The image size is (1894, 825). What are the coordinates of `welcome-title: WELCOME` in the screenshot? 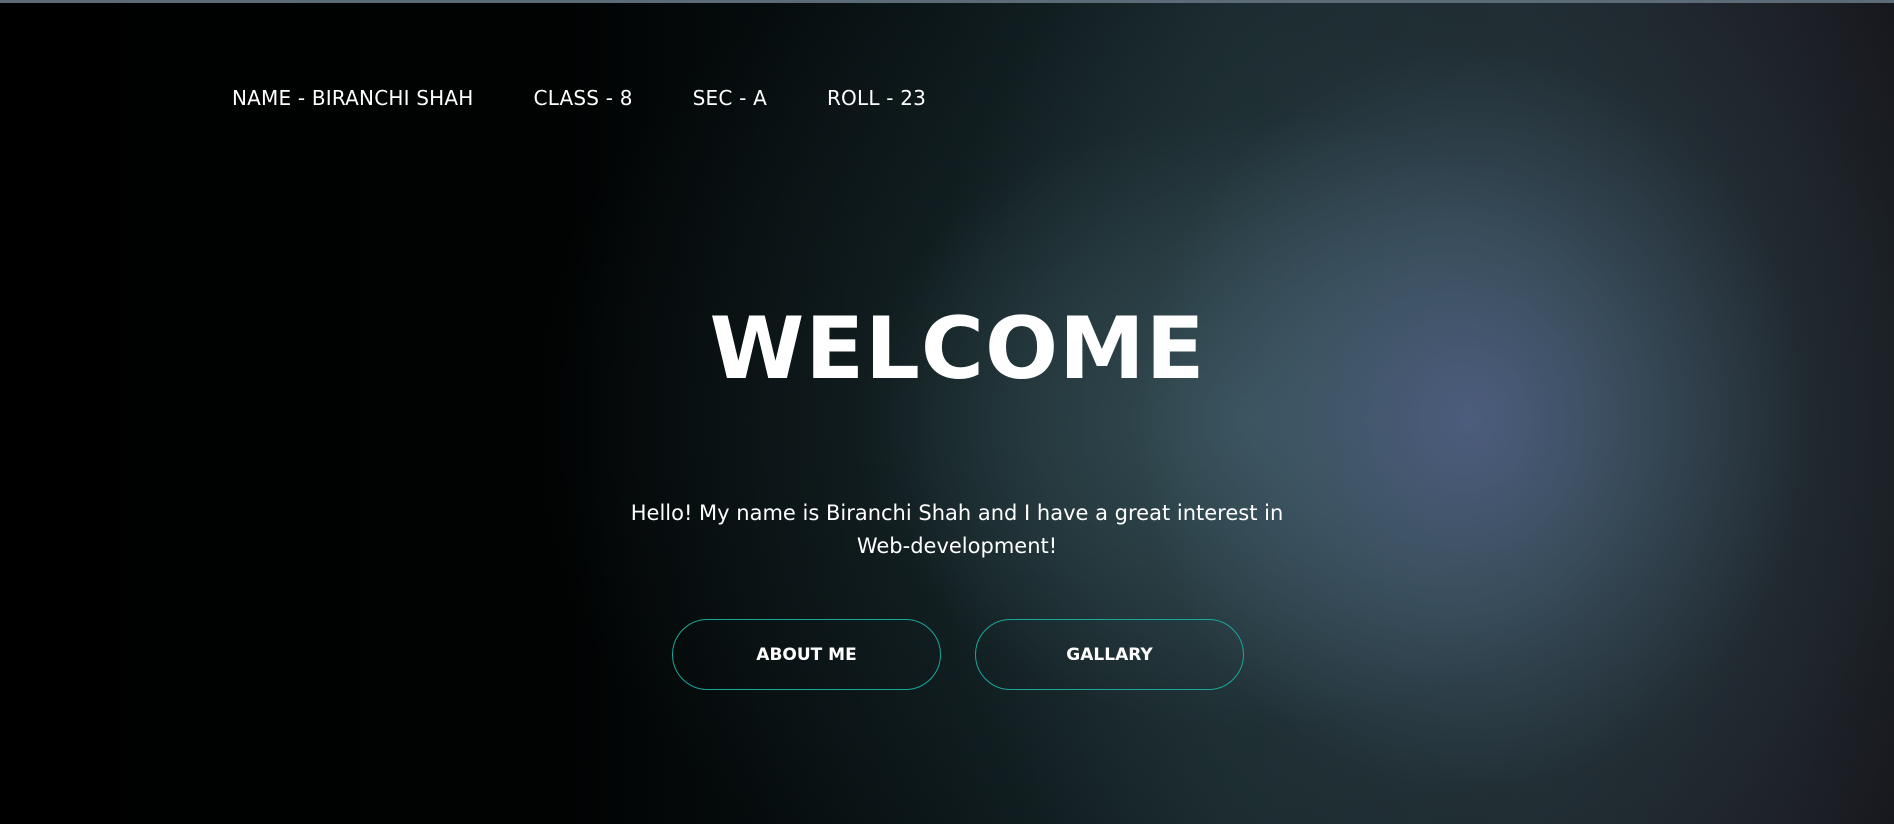 It's located at (957, 349).